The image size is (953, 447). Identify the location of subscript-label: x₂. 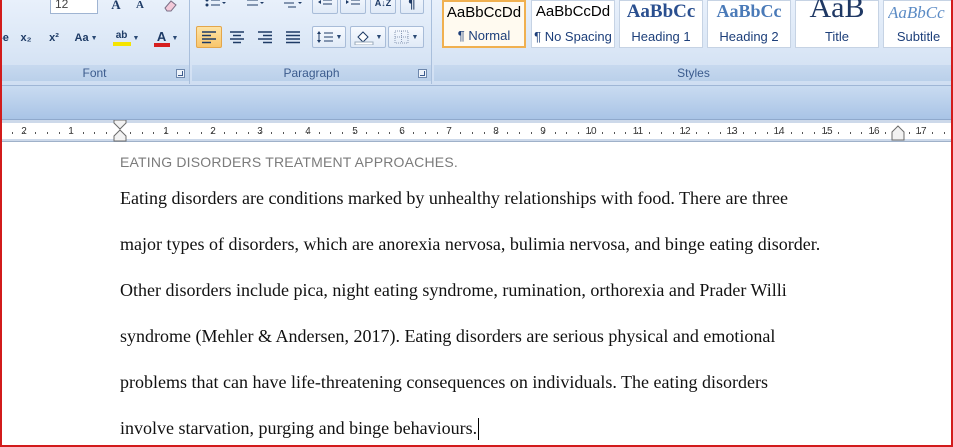
(26, 38).